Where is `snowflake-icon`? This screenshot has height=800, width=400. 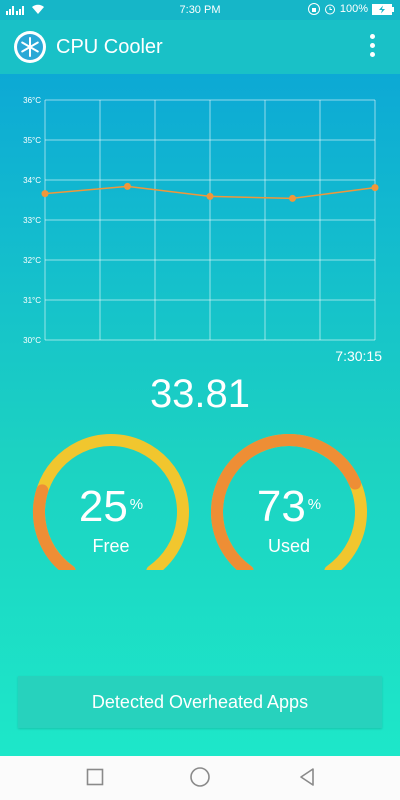 snowflake-icon is located at coordinates (30, 47).